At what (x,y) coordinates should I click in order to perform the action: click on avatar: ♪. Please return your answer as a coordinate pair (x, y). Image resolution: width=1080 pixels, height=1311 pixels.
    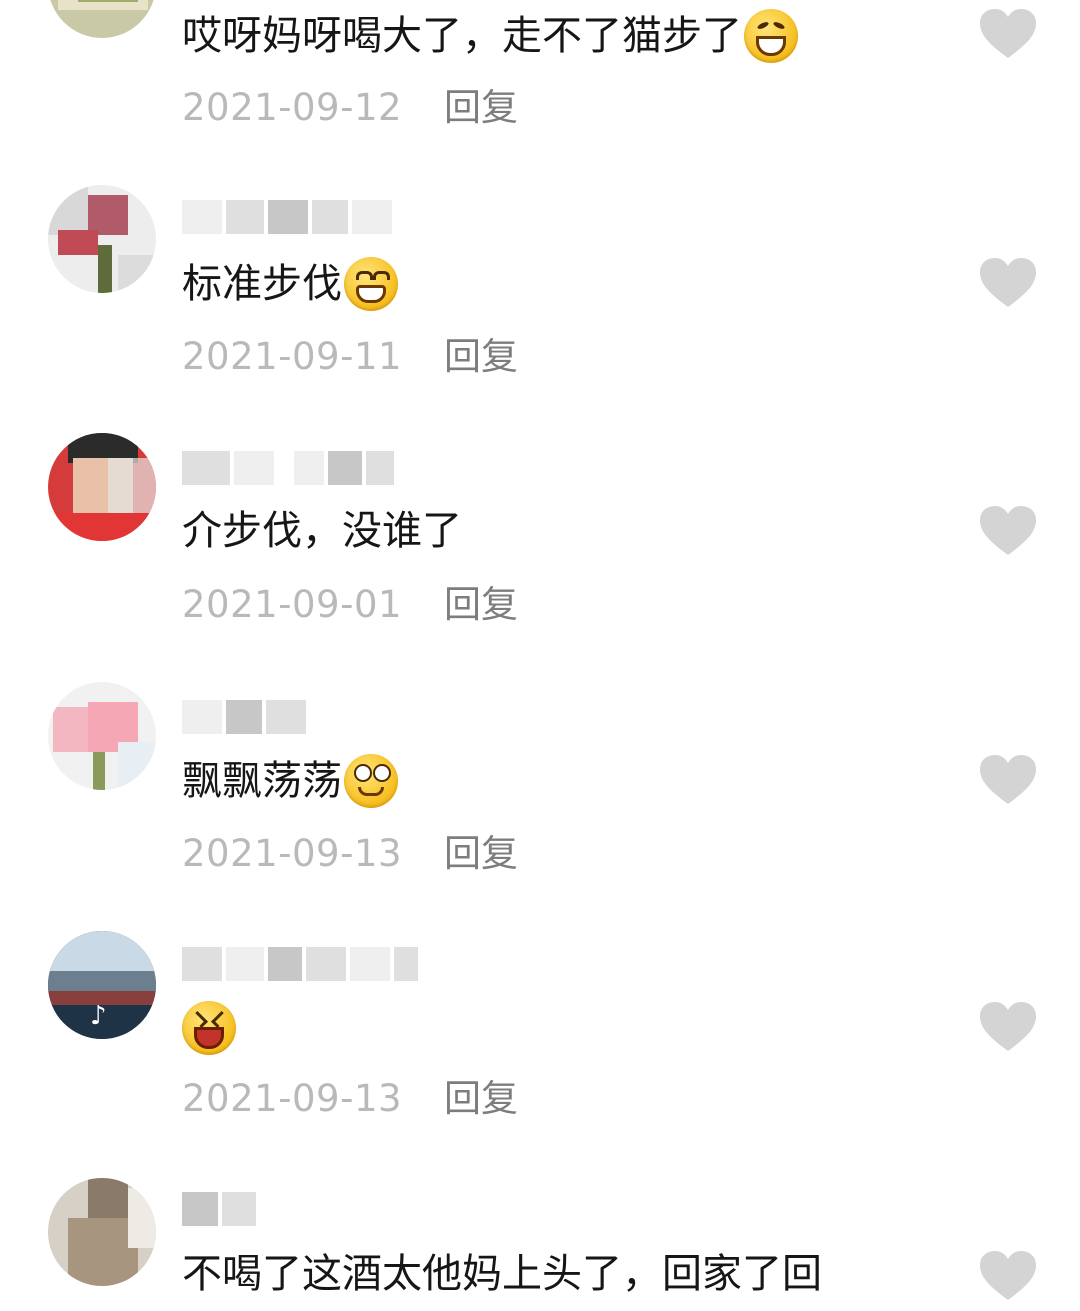
    Looking at the image, I should click on (102, 985).